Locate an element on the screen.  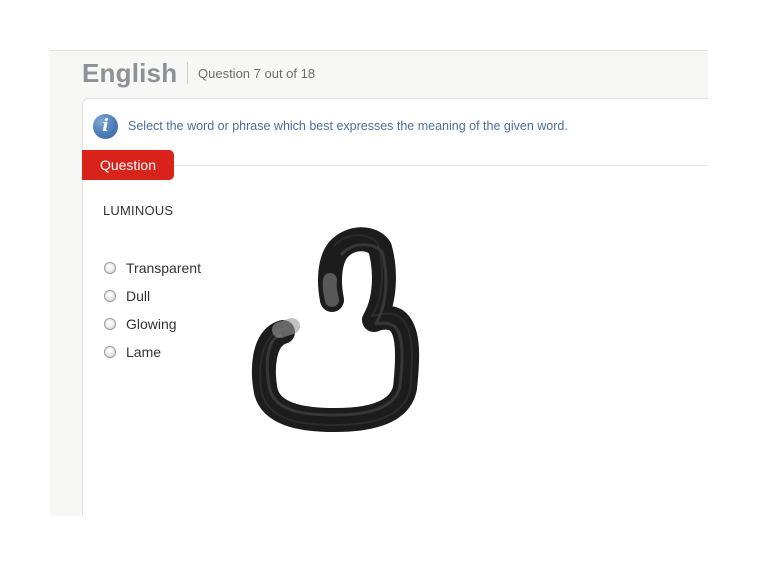
tab-question: Question is located at coordinates (128, 165).